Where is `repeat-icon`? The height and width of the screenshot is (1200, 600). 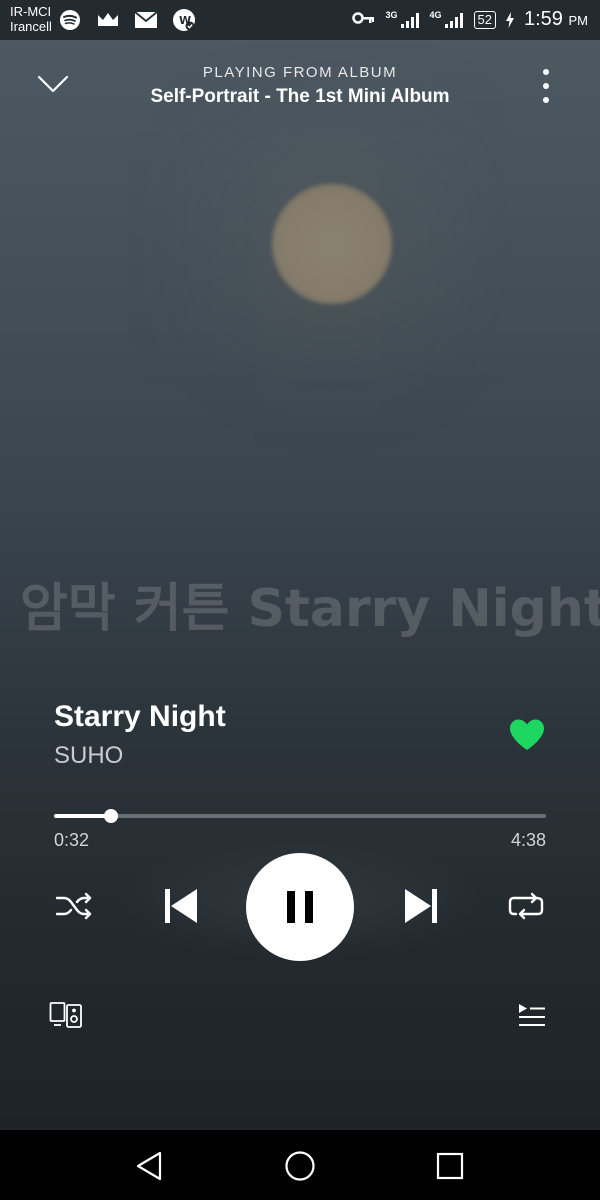
repeat-icon is located at coordinates (526, 906).